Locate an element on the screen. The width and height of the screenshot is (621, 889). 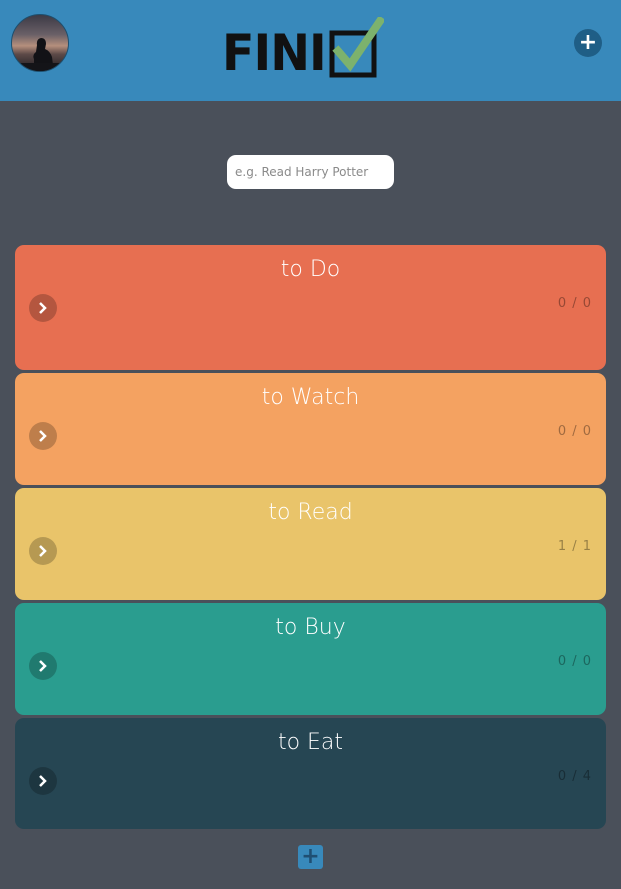
list-card-to-watch: to Watch 0 / 0 is located at coordinates (310, 429).